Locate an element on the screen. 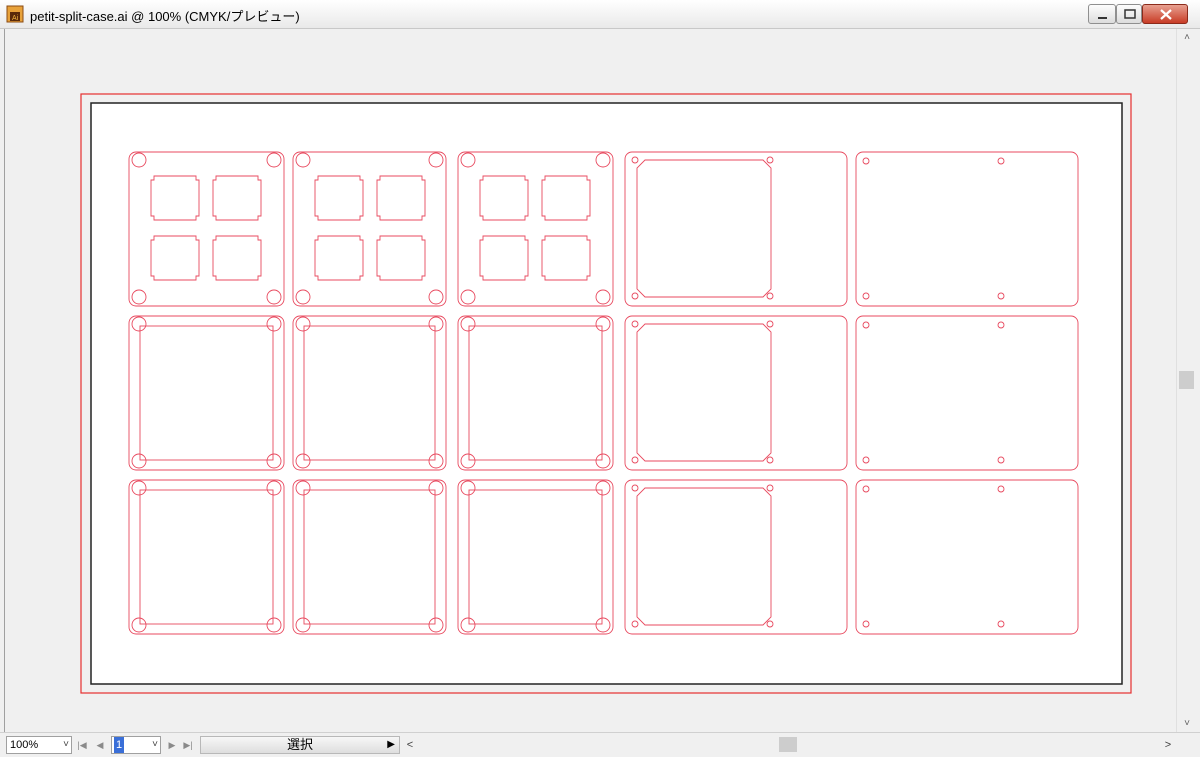  current-tool-label: 選択 is located at coordinates (299, 744).